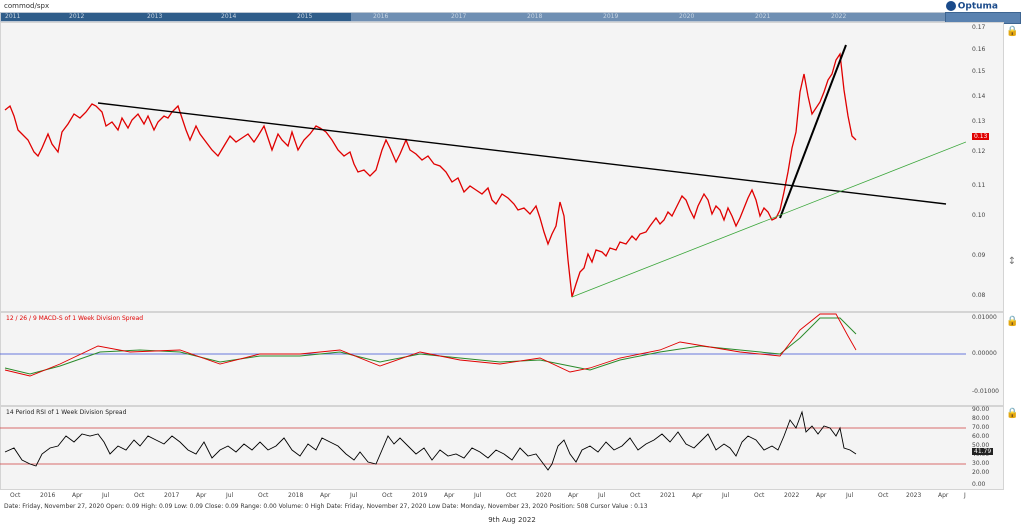 The width and height of the screenshot is (1024, 530). Describe the element at coordinates (155, 16) in the screenshot. I see `nav-year: 2013` at that location.